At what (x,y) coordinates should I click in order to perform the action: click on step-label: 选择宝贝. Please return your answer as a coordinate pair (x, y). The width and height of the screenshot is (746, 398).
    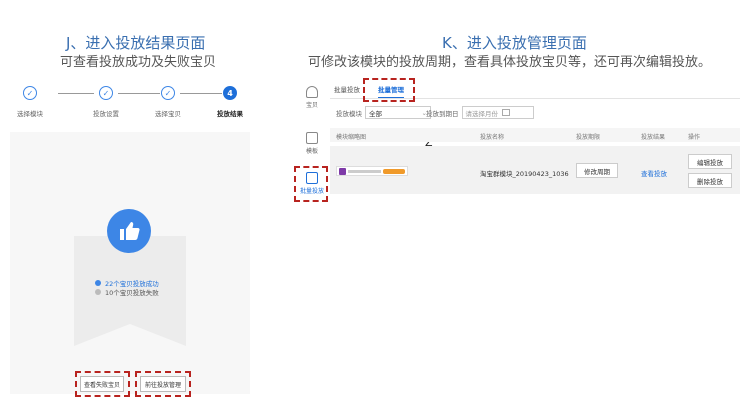
    Looking at the image, I should click on (168, 114).